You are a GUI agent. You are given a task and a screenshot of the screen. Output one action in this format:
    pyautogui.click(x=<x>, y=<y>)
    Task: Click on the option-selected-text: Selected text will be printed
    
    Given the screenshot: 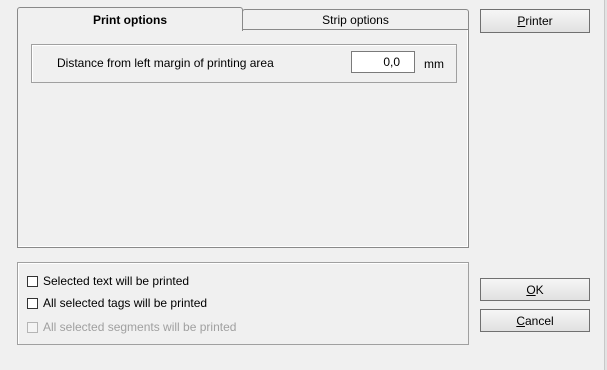 What is the action you would take?
    pyautogui.click(x=108, y=281)
    